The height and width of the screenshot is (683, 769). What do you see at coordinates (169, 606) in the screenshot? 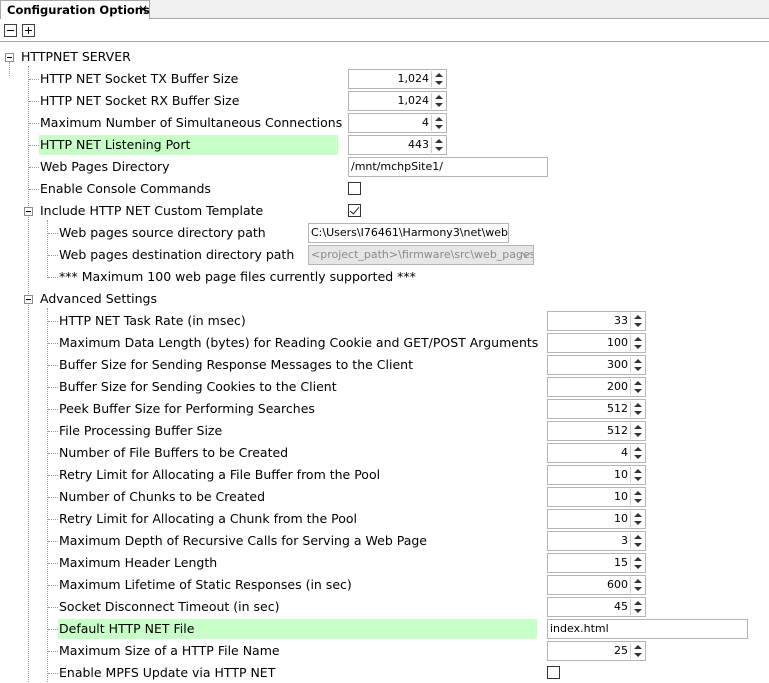
I see `label-disconnect-timeout: Socket Disconnect Timeout (in sec)` at bounding box center [169, 606].